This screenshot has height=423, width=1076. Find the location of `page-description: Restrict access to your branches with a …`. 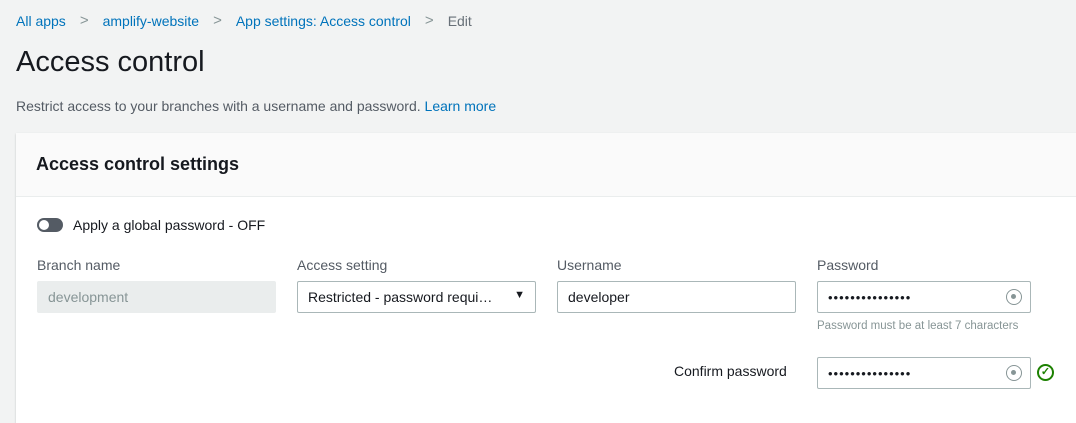

page-description: Restrict access to your branches with a … is located at coordinates (256, 106).